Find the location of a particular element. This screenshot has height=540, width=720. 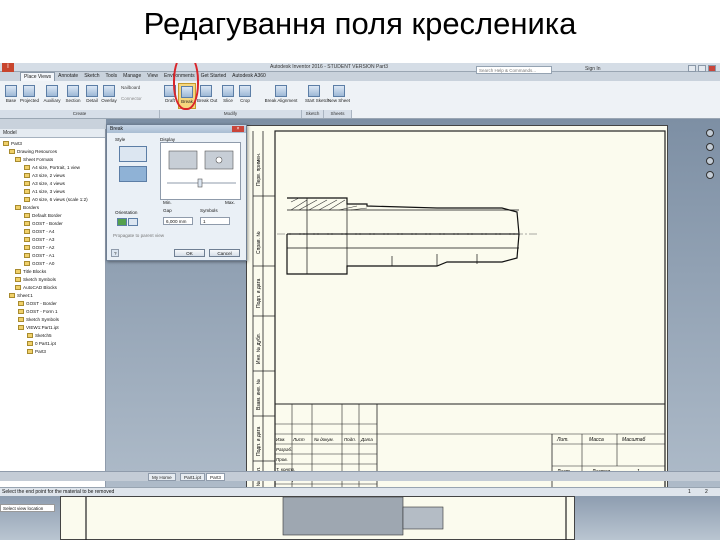

structural-style-button is located at coordinates (133, 174).